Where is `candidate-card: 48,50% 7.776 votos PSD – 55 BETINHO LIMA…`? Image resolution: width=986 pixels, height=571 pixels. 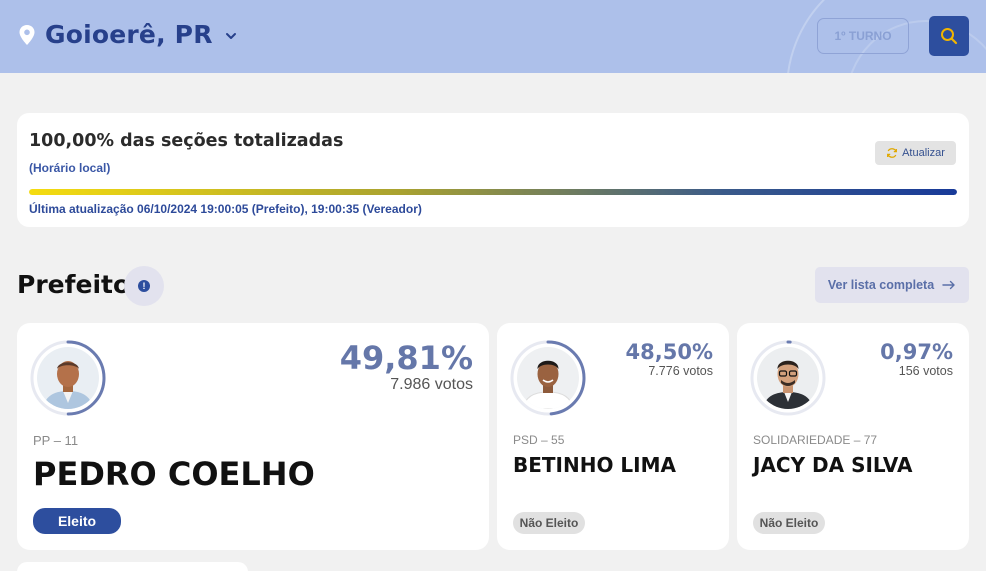 candidate-card: 48,50% 7.776 votos PSD – 55 BETINHO LIMA… is located at coordinates (613, 436).